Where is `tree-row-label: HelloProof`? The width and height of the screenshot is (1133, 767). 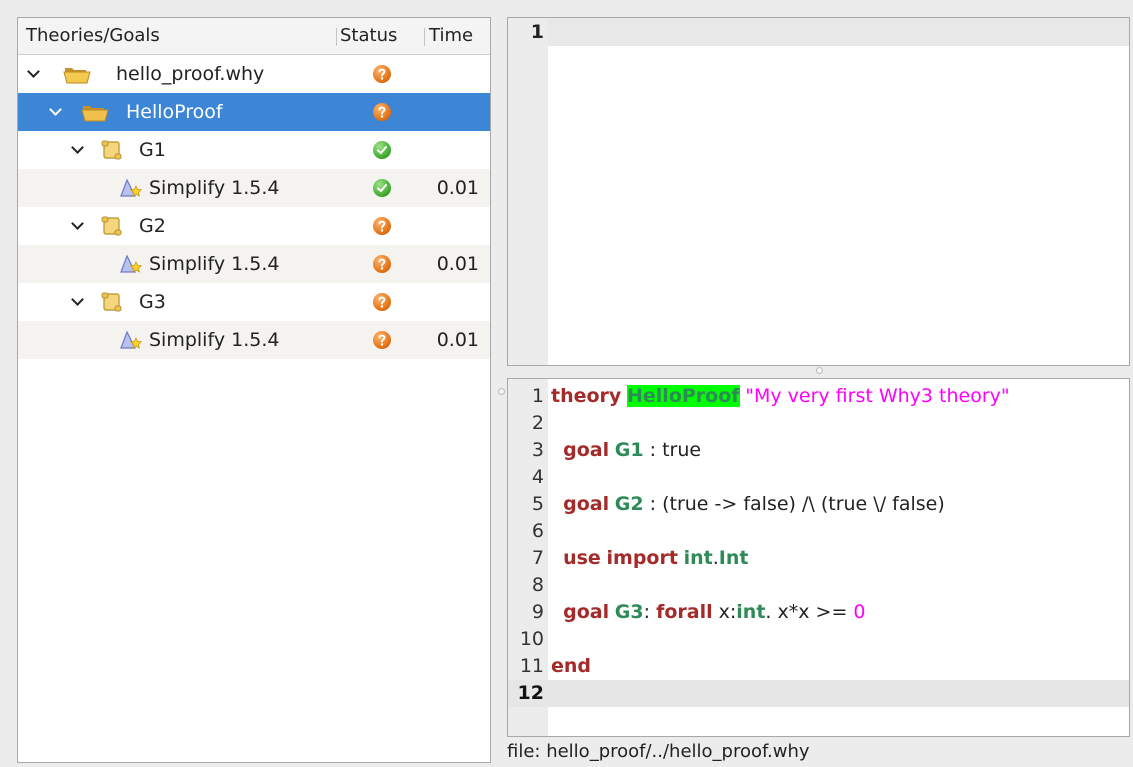 tree-row-label: HelloProof is located at coordinates (174, 112).